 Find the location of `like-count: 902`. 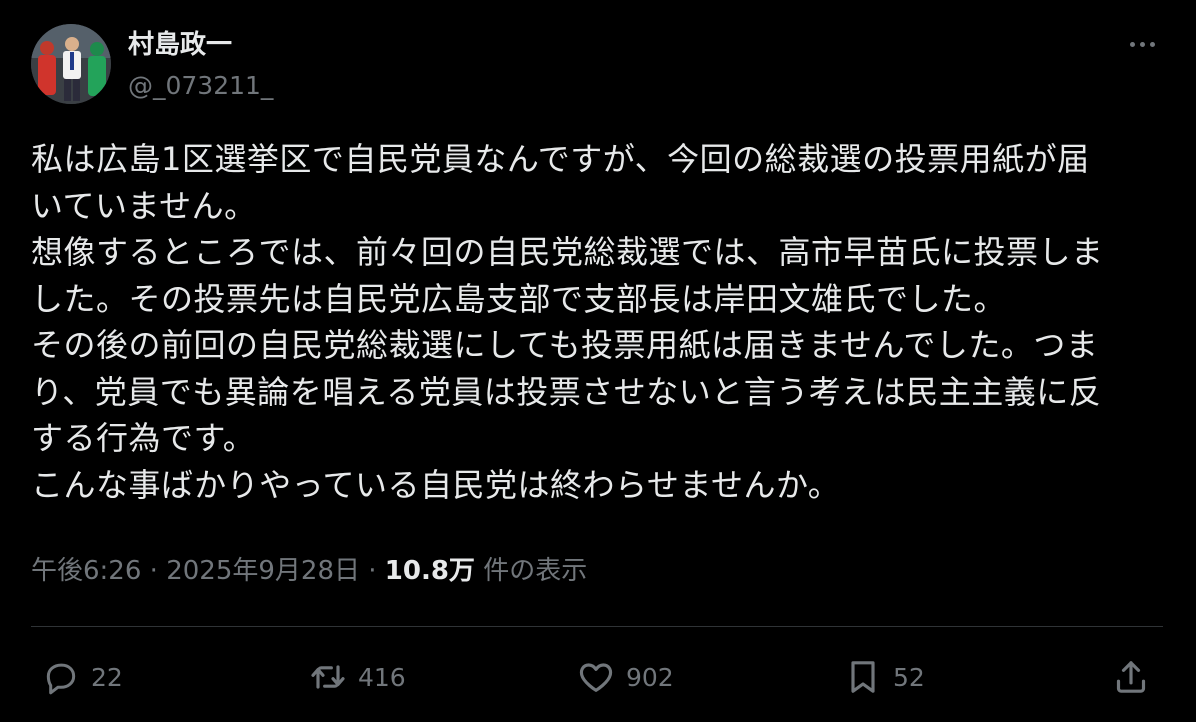

like-count: 902 is located at coordinates (650, 677).